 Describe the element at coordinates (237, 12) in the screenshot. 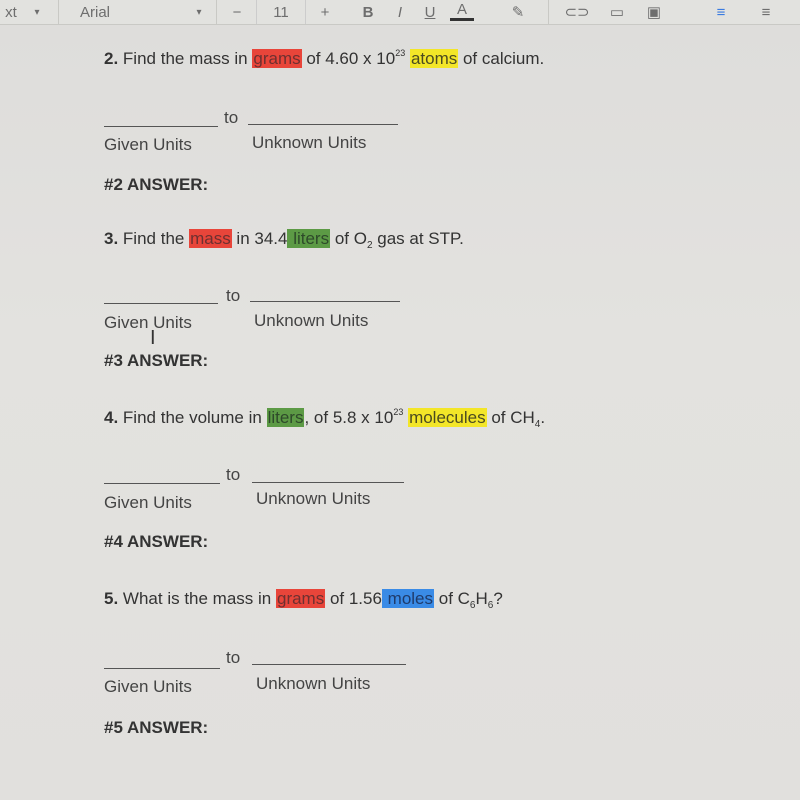

I see `decrease-font-size-button: −` at that location.